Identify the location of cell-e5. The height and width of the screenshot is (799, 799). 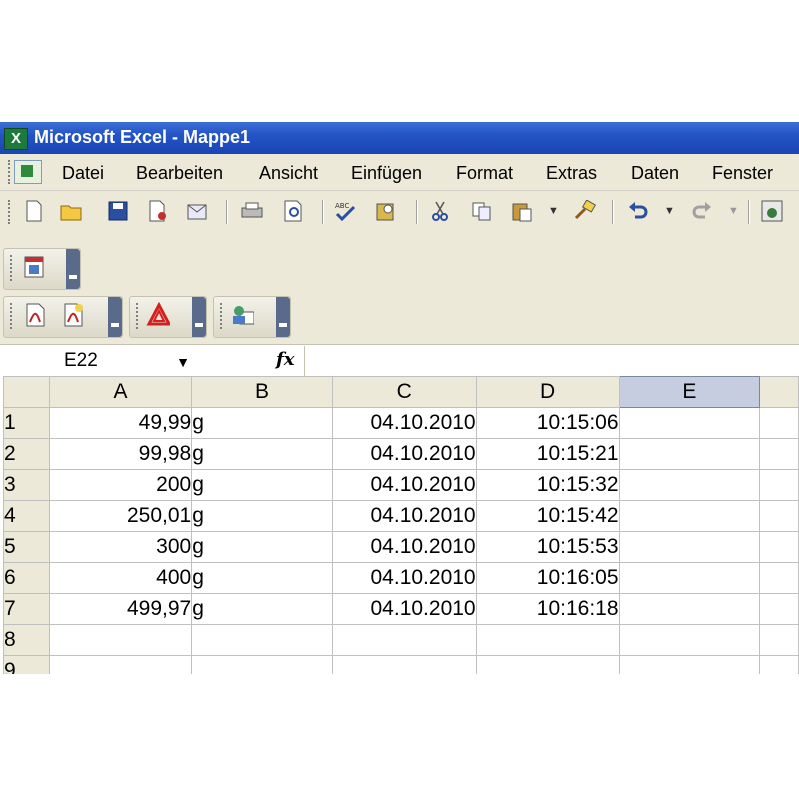
(689, 547).